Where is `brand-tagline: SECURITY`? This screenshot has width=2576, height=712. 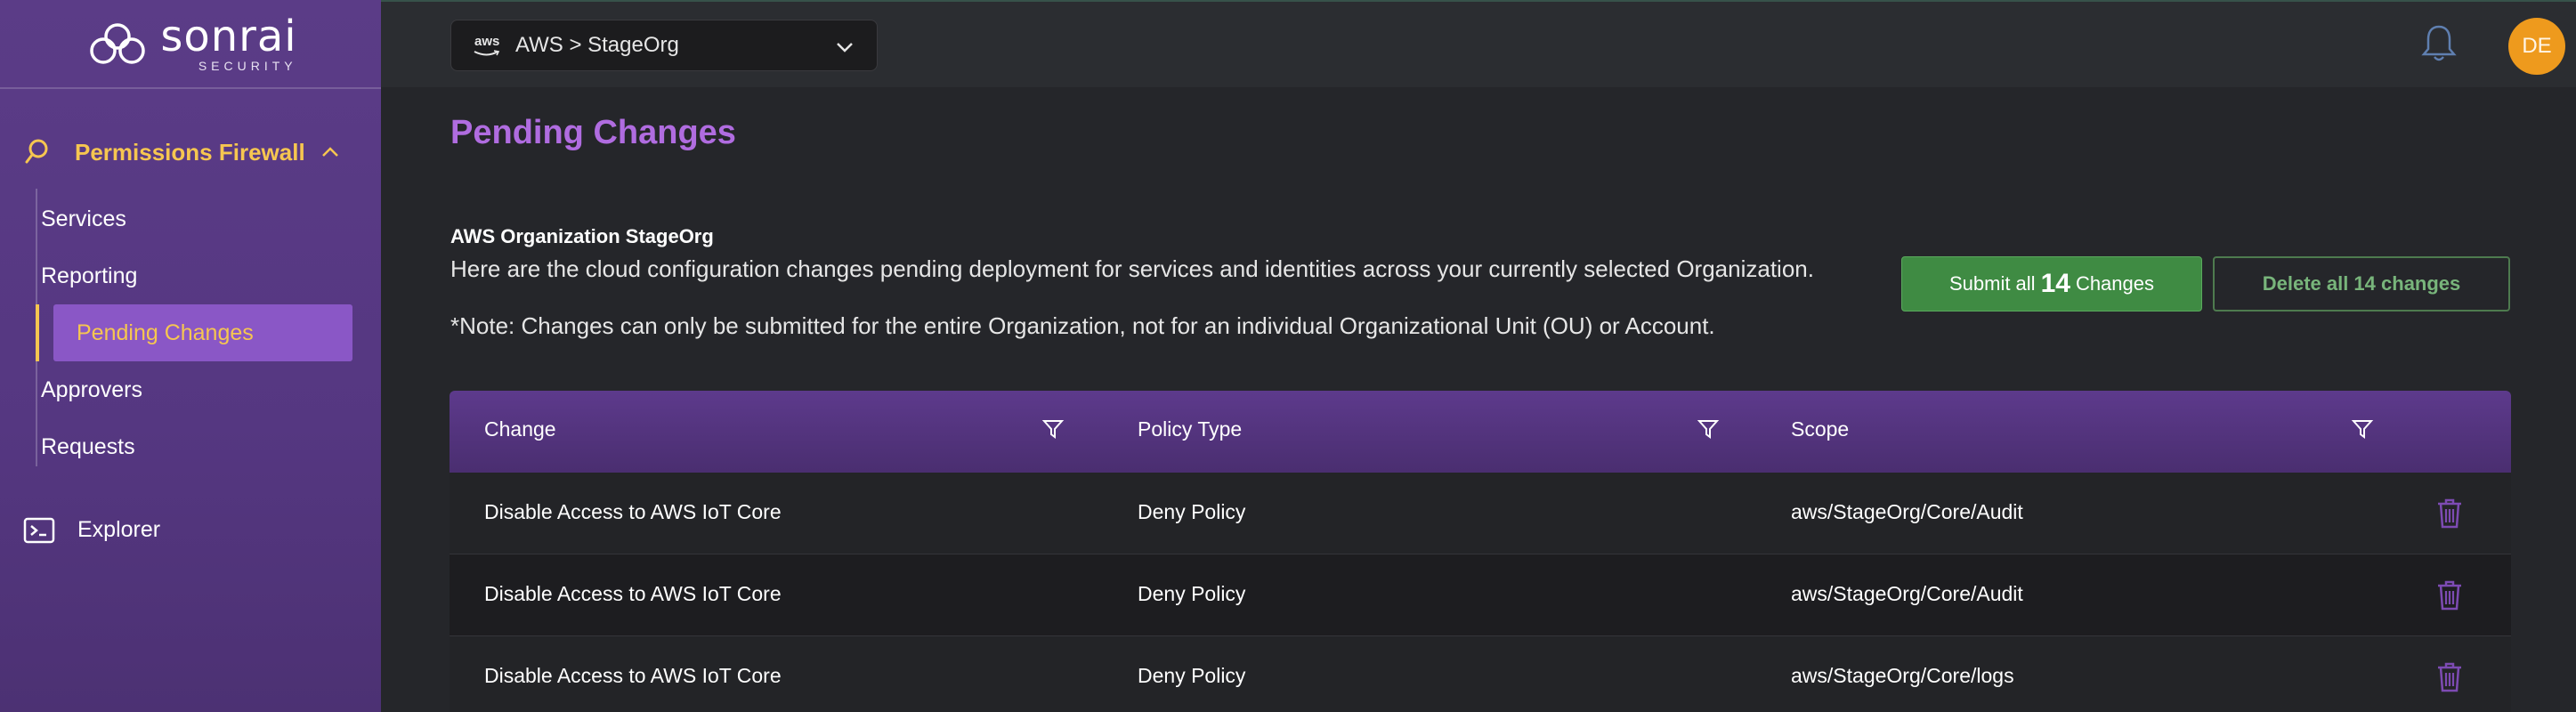
brand-tagline: SECURITY is located at coordinates (248, 66).